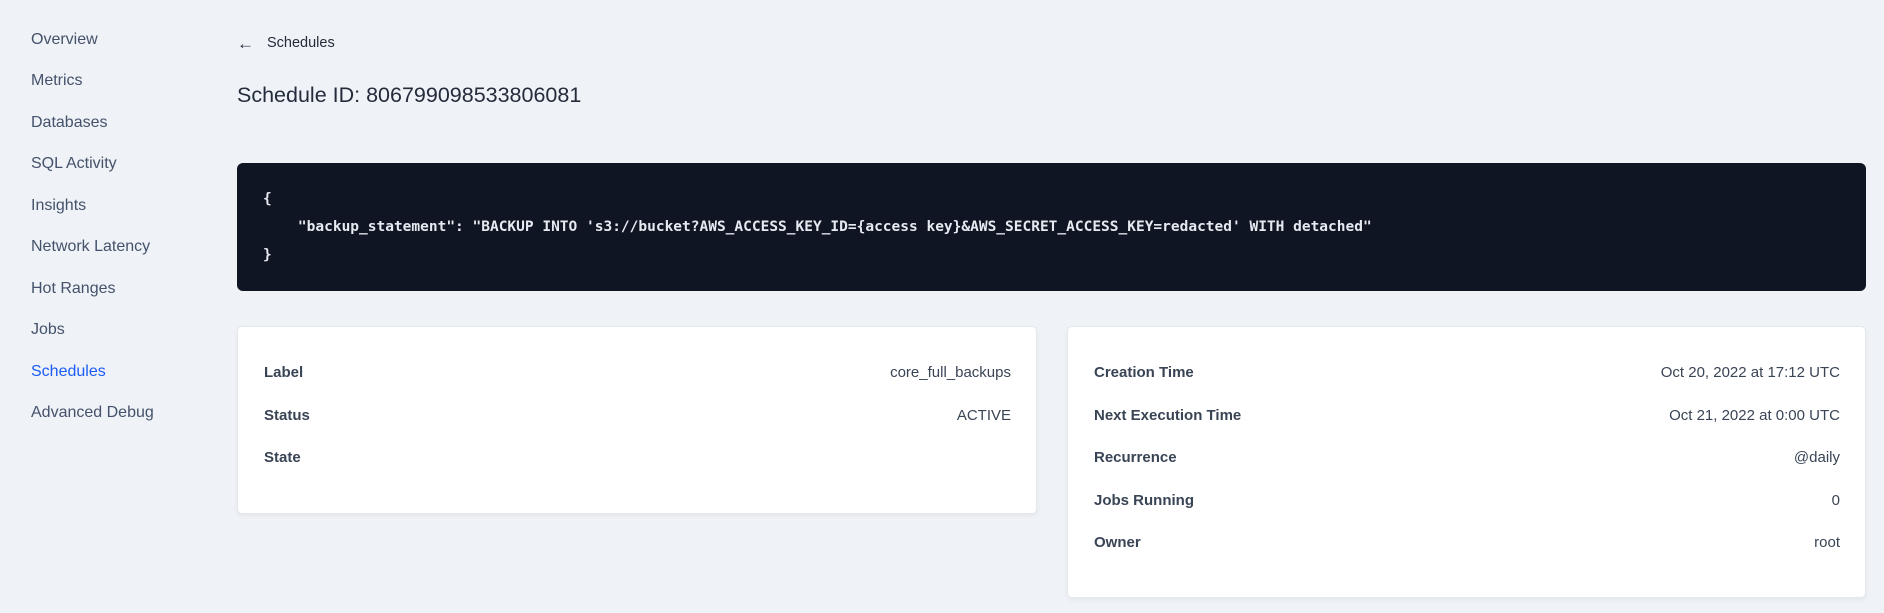 Image resolution: width=1884 pixels, height=613 pixels. What do you see at coordinates (282, 458) in the screenshot?
I see `detail-row-label: State` at bounding box center [282, 458].